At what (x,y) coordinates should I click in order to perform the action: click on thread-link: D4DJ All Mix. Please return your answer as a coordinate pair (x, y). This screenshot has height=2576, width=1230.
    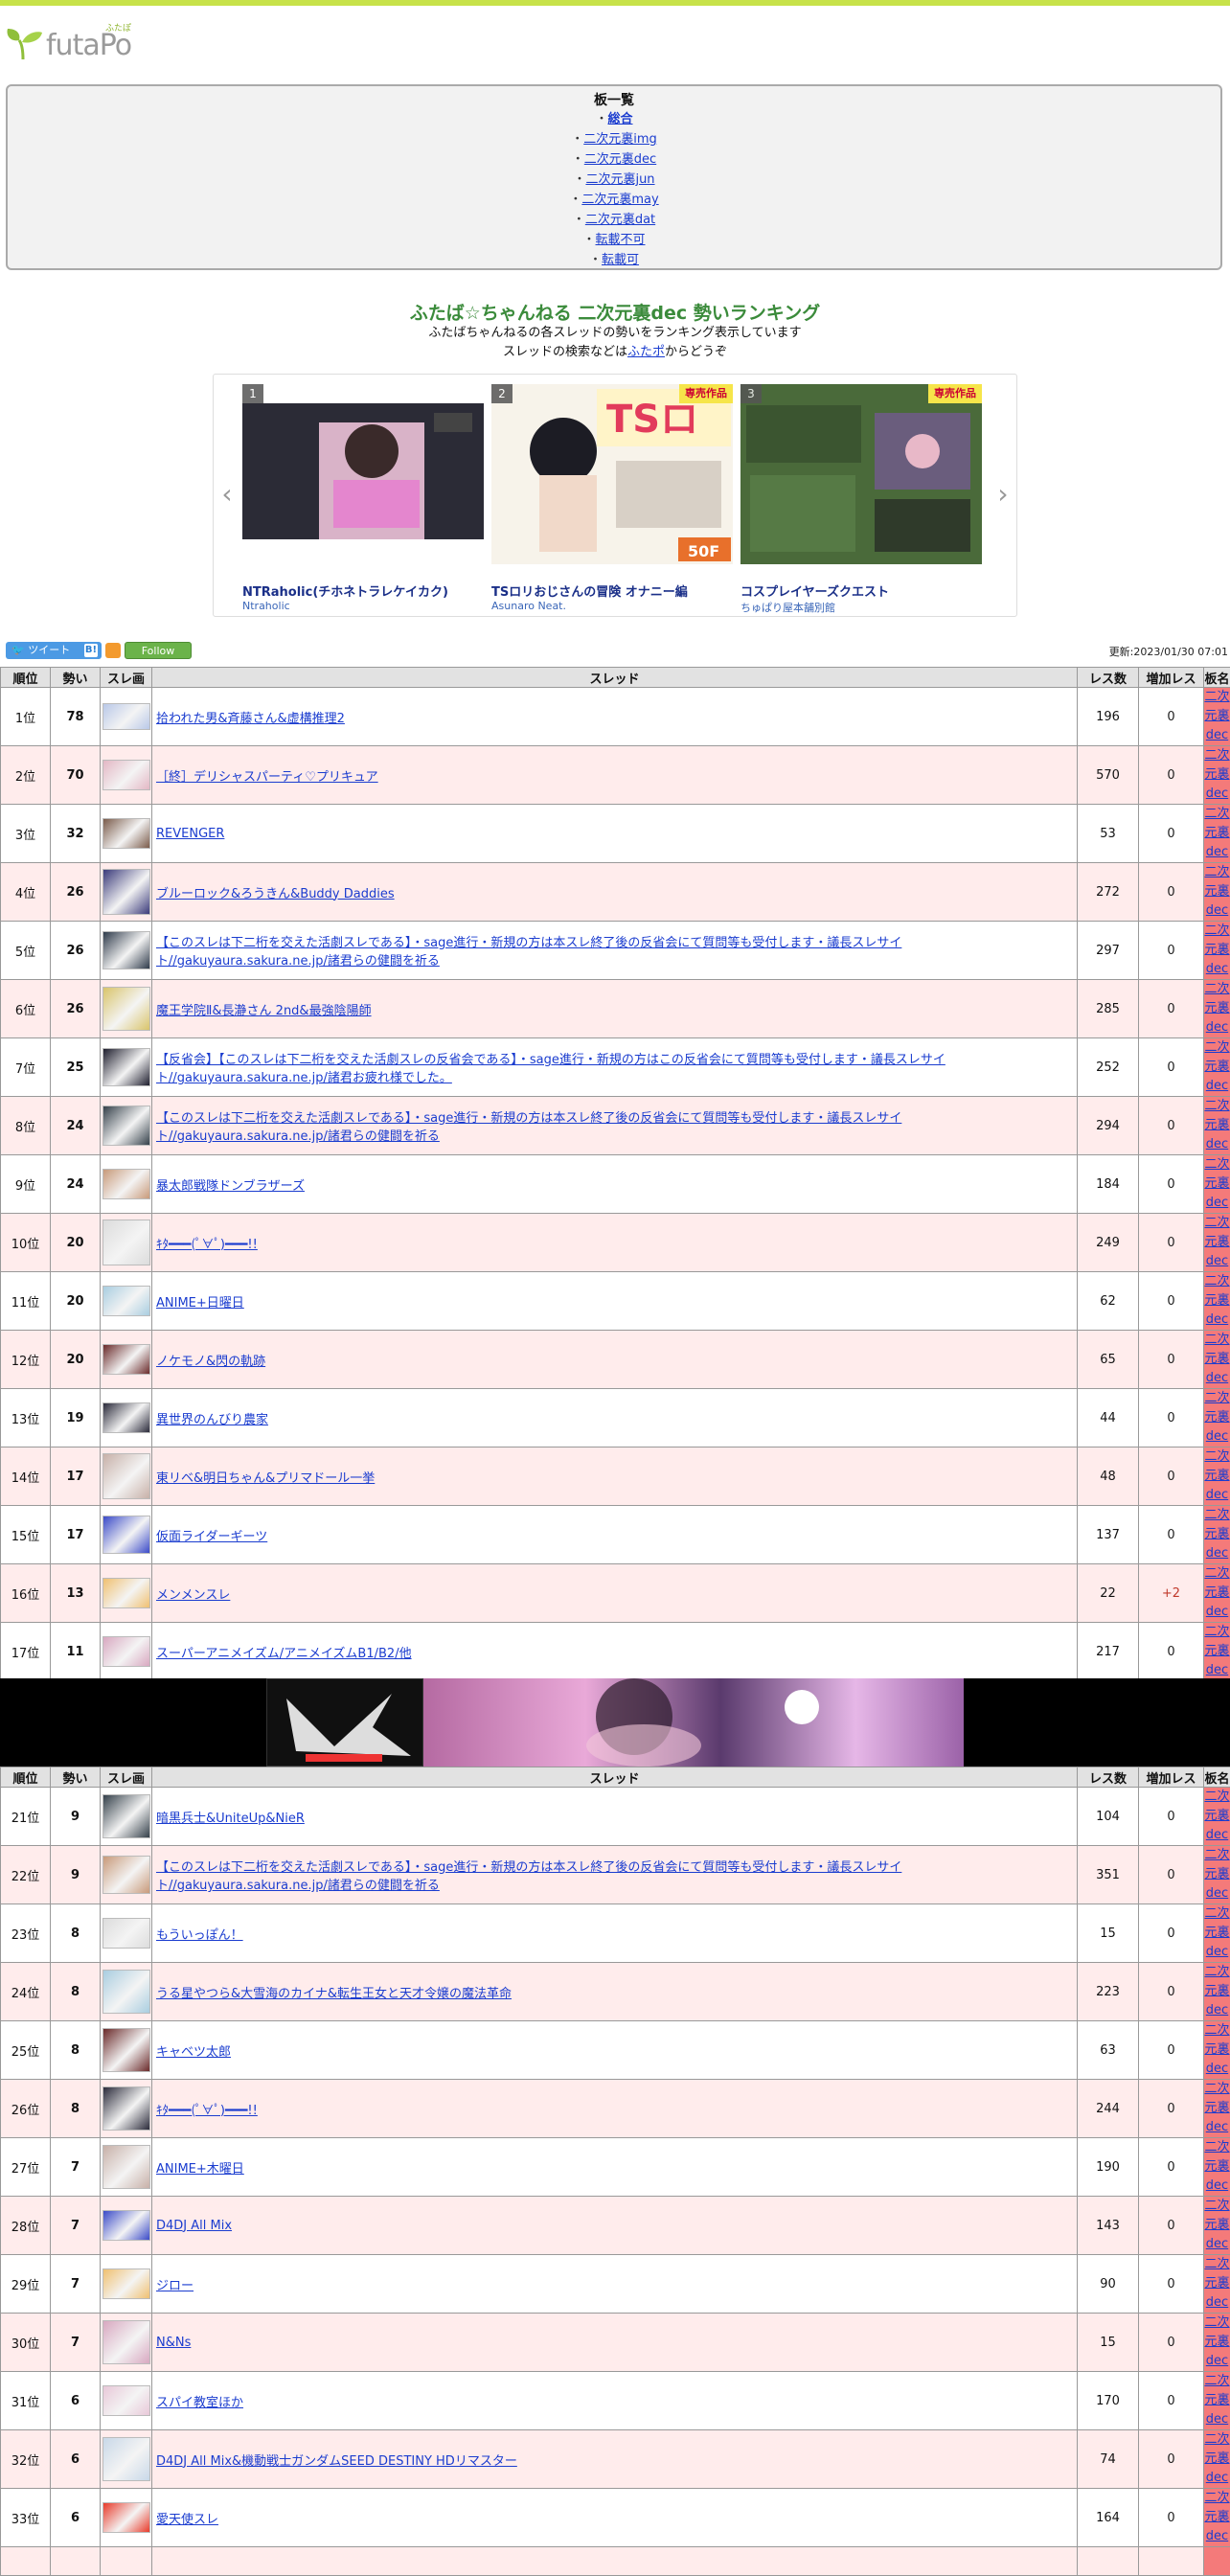
    Looking at the image, I should click on (194, 2226).